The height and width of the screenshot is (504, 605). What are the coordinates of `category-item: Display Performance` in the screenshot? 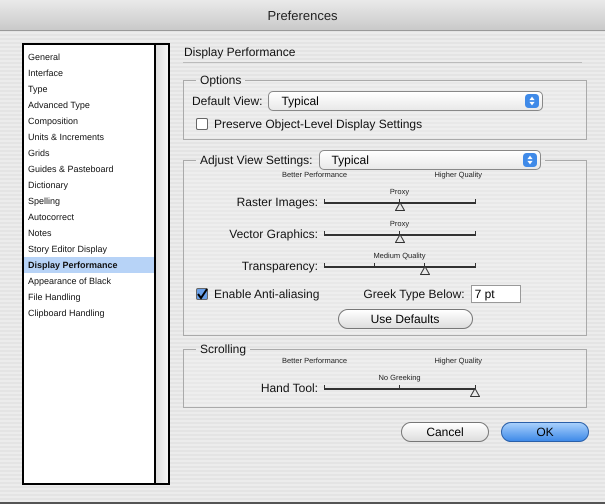 It's located at (89, 265).